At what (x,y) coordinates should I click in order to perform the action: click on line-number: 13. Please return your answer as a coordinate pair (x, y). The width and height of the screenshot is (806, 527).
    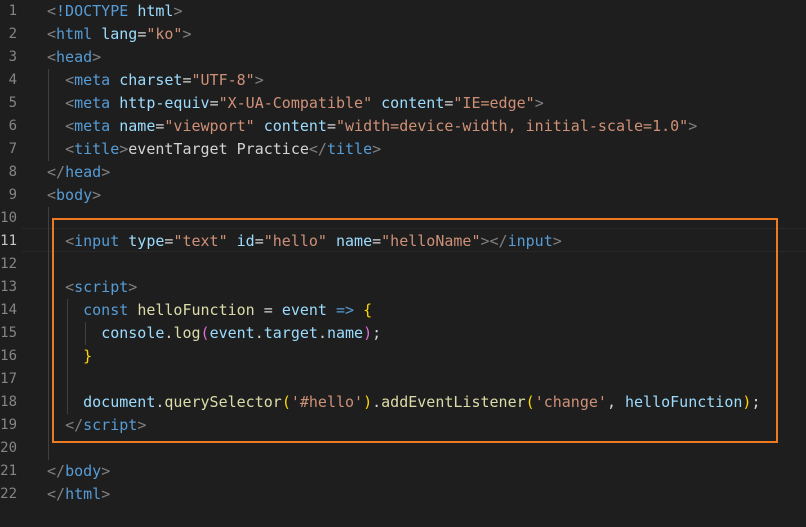
    Looking at the image, I should click on (8, 287).